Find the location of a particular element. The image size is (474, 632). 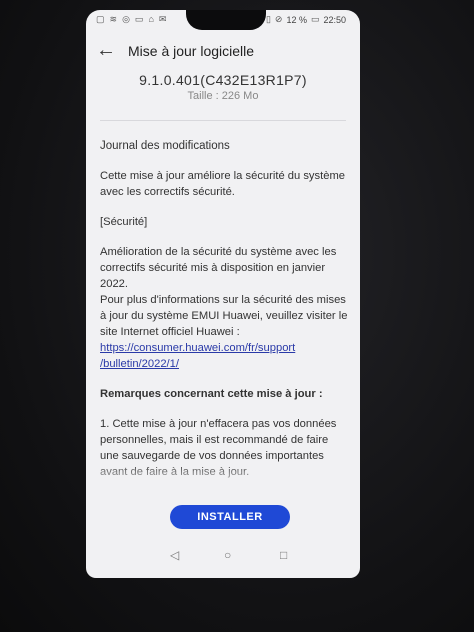

navigation-bar: ◁ ○ □ is located at coordinates (223, 558).